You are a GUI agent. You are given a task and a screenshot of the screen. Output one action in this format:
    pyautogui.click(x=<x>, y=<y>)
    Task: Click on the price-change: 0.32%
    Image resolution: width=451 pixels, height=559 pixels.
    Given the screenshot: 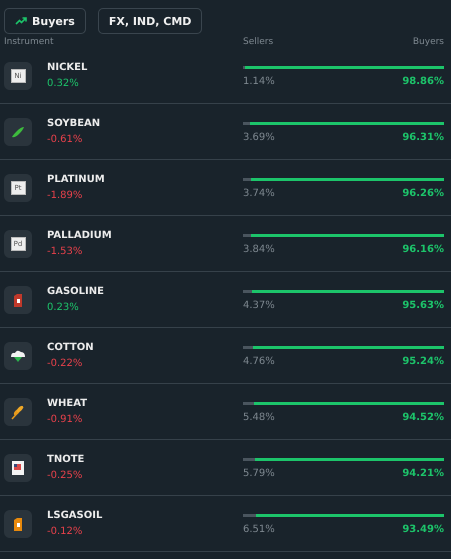 What is the action you would take?
    pyautogui.click(x=63, y=83)
    